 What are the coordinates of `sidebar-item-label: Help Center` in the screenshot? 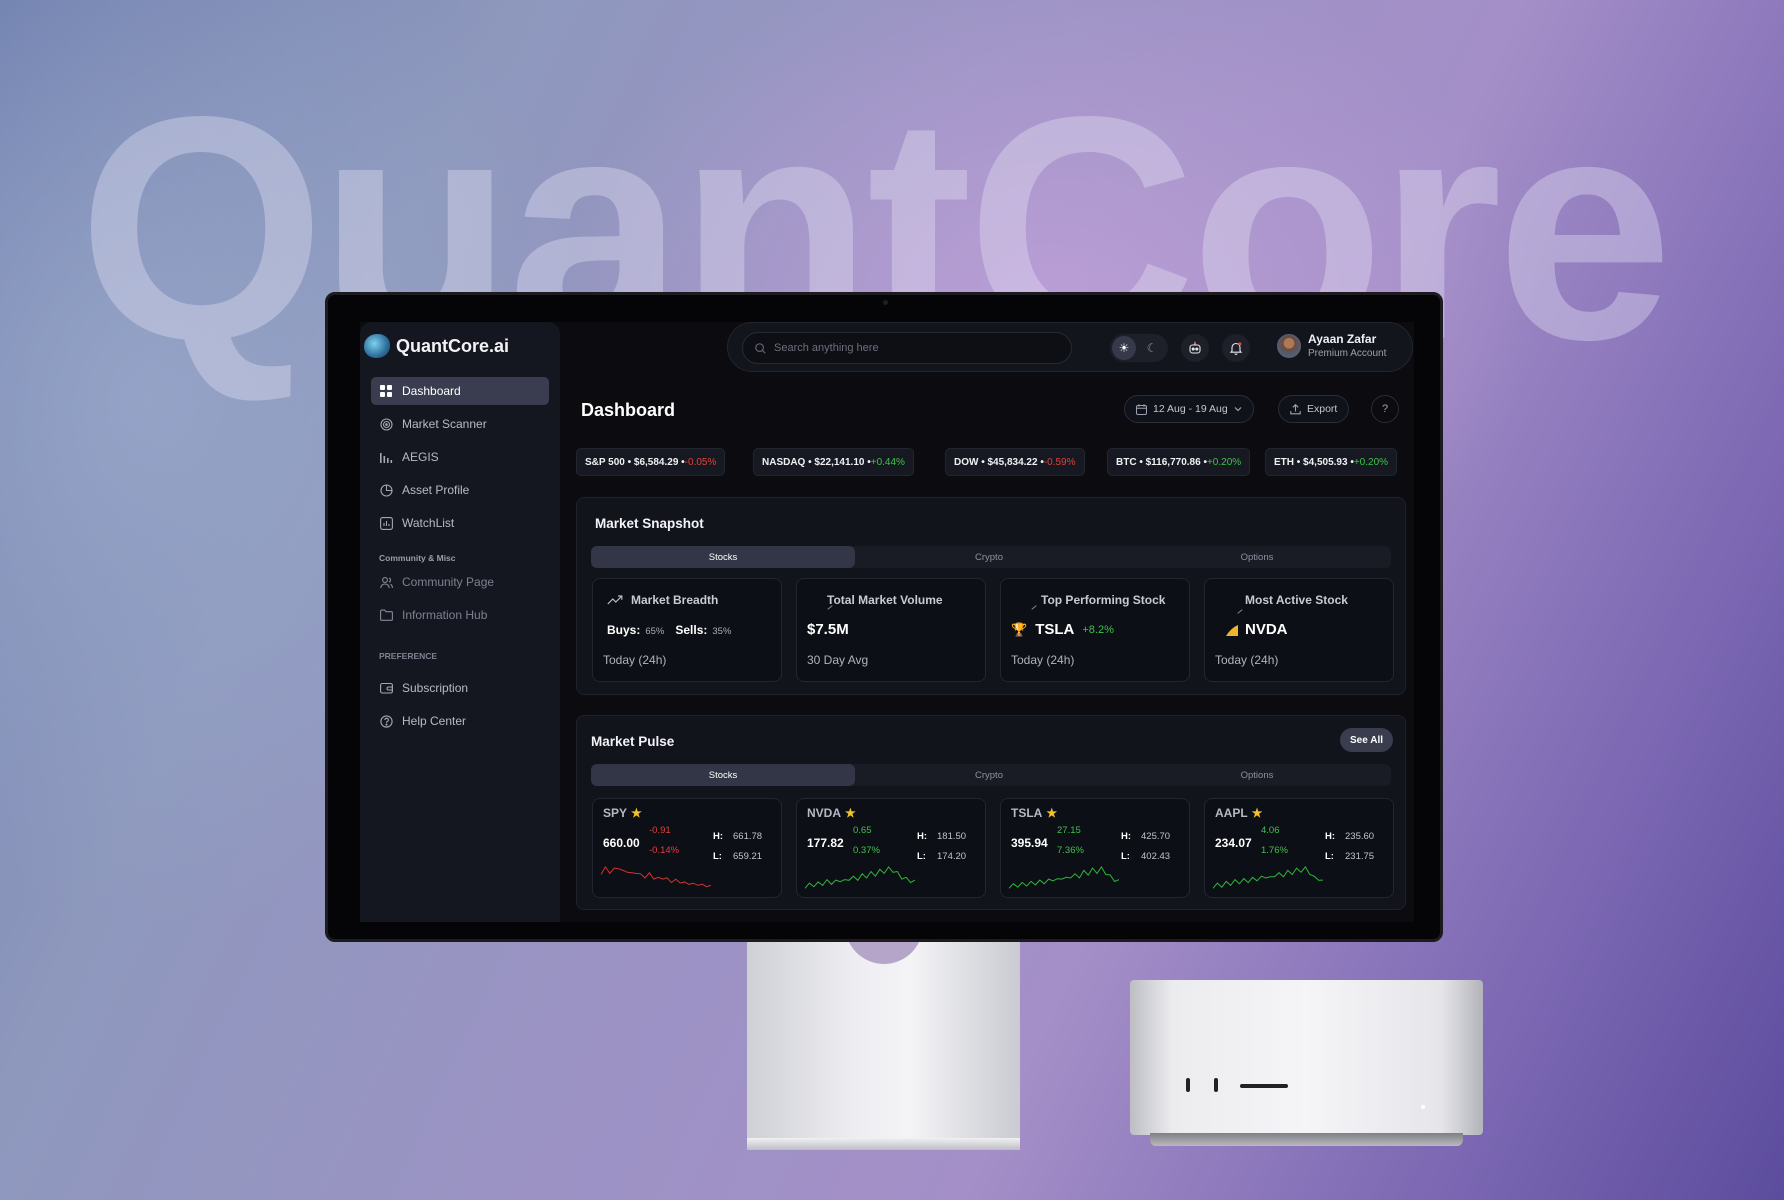 It's located at (434, 721).